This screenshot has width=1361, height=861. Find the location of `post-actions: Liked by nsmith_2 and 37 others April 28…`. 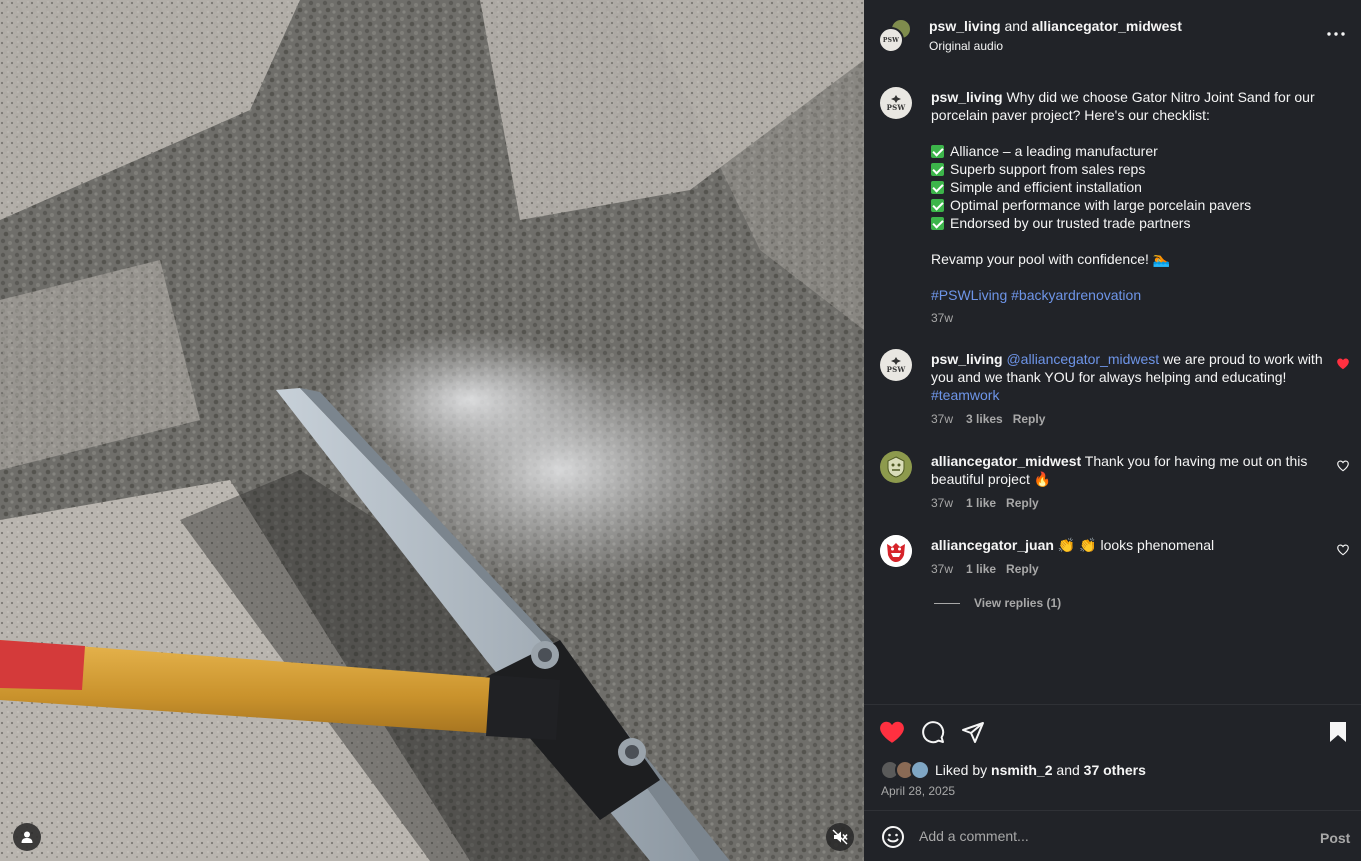

post-actions: Liked by nsmith_2 and 37 others April 28… is located at coordinates (1112, 757).